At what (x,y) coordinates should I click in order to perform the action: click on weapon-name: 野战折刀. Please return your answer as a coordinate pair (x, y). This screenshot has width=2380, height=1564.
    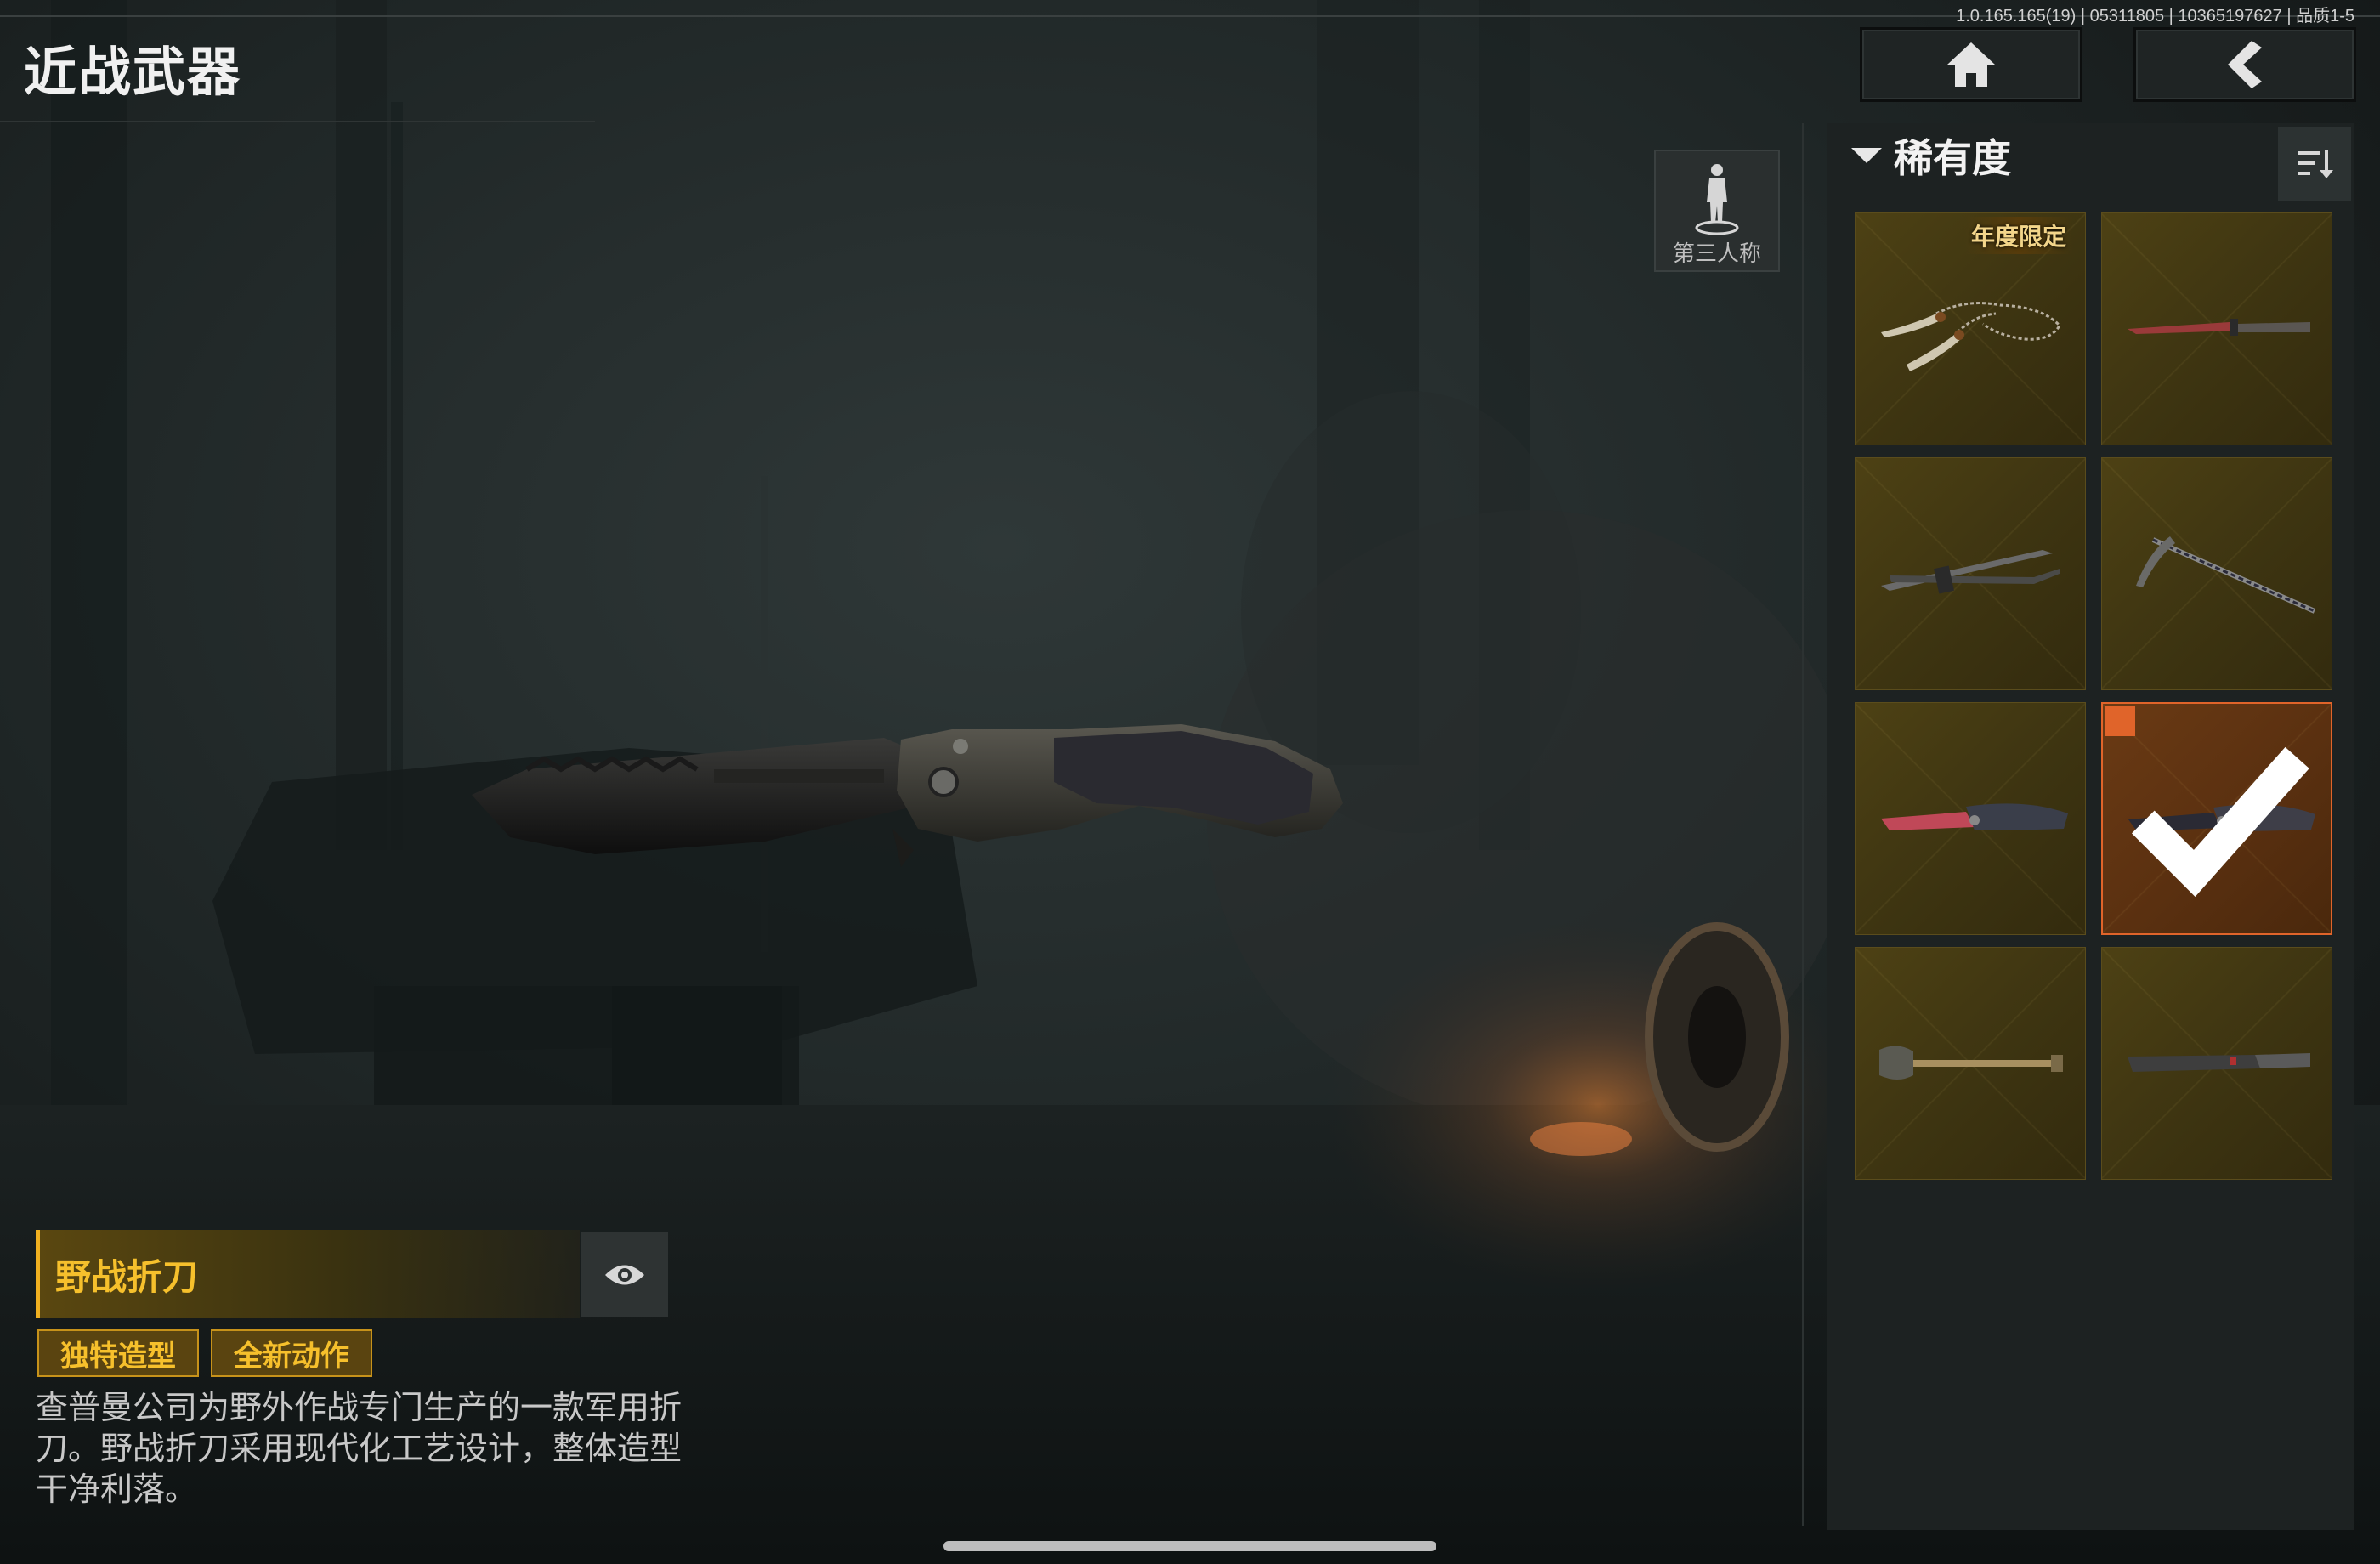
    Looking at the image, I should click on (127, 1276).